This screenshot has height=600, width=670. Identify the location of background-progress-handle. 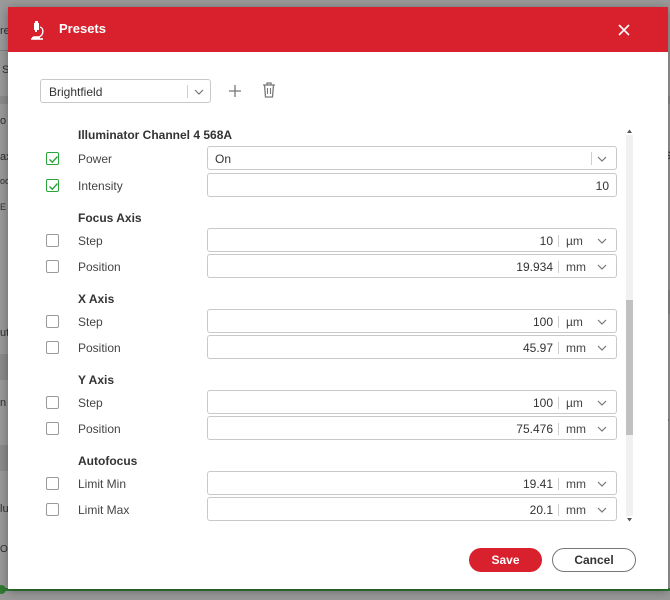
(3, 589).